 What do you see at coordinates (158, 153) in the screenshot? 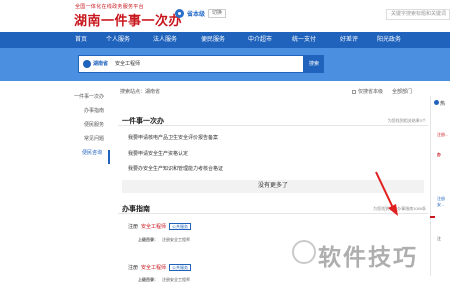
I see `list-item: 我要申请安全生产资格认定` at bounding box center [158, 153].